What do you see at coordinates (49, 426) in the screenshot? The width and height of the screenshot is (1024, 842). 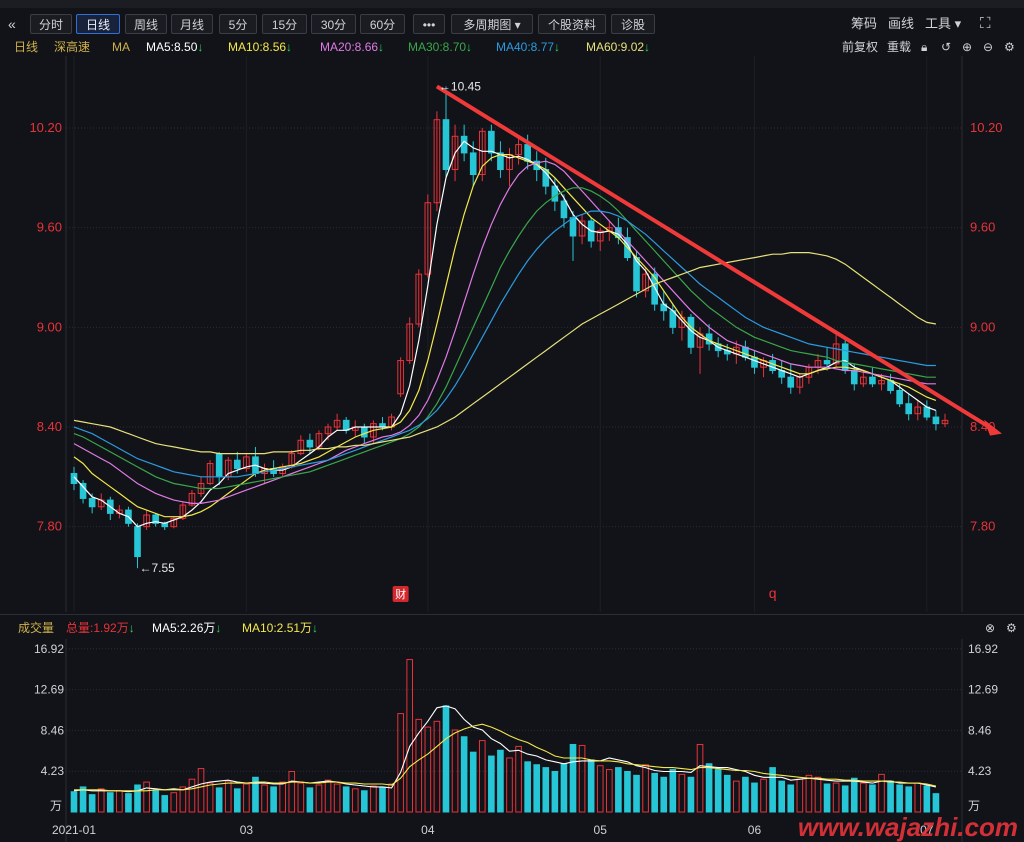 I see `price-tick-left: 8.40` at bounding box center [49, 426].